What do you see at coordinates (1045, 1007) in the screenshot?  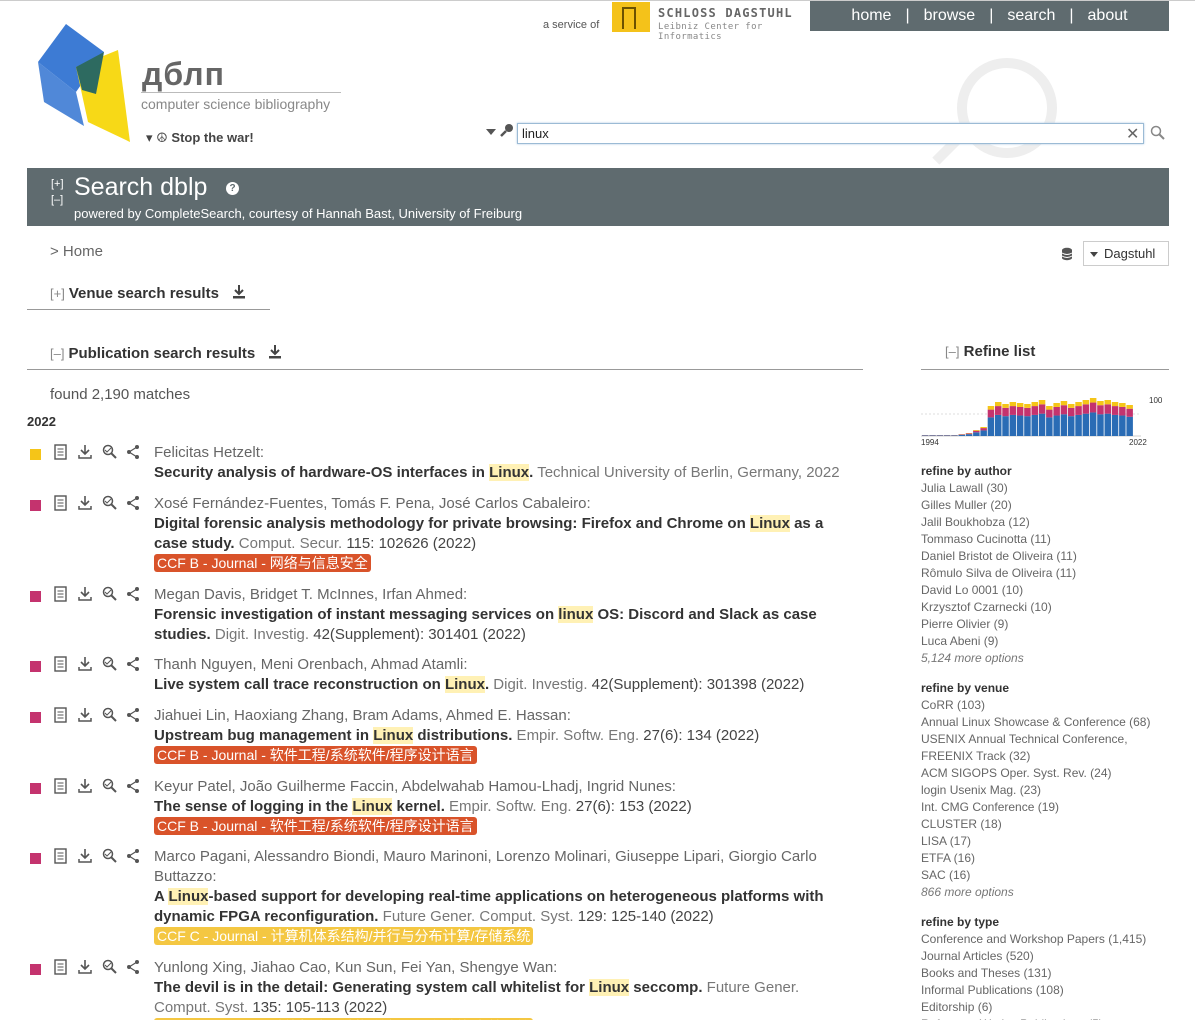 I see `refine-option: Editorship (6)` at bounding box center [1045, 1007].